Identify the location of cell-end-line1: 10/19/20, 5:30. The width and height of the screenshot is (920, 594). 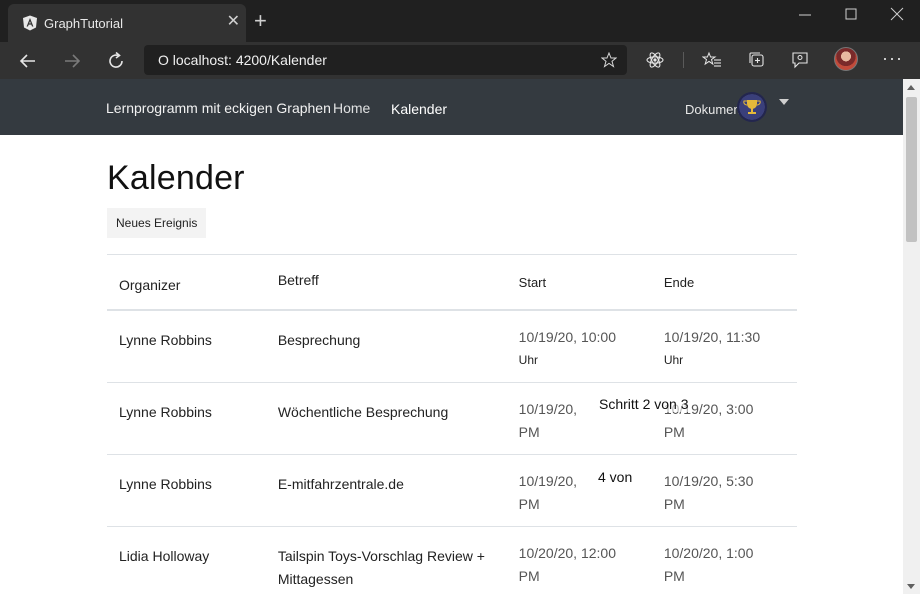
(708, 480).